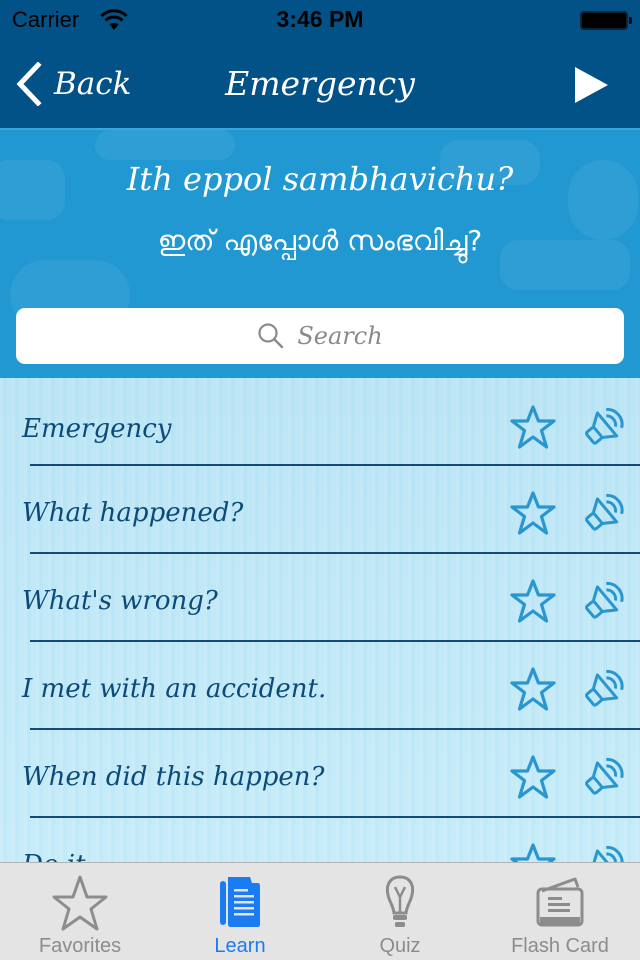  Describe the element at coordinates (320, 240) in the screenshot. I see `phrase-native: ഇത് എപ്പോൾ സംഭവിച്ചു?` at that location.